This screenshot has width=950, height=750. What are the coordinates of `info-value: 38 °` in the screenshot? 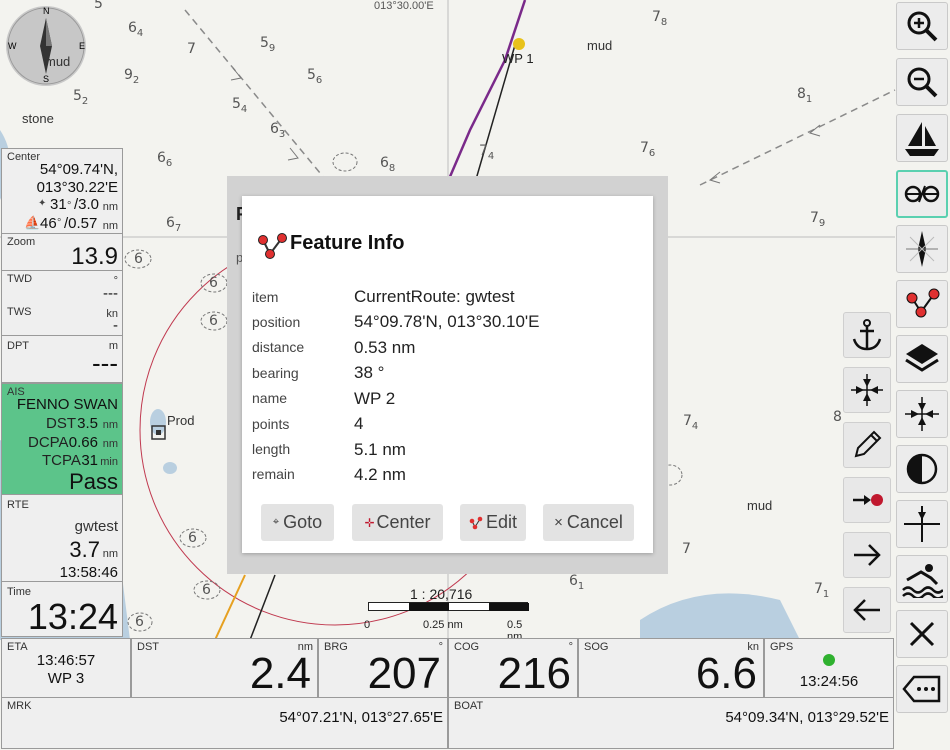 It's located at (369, 372).